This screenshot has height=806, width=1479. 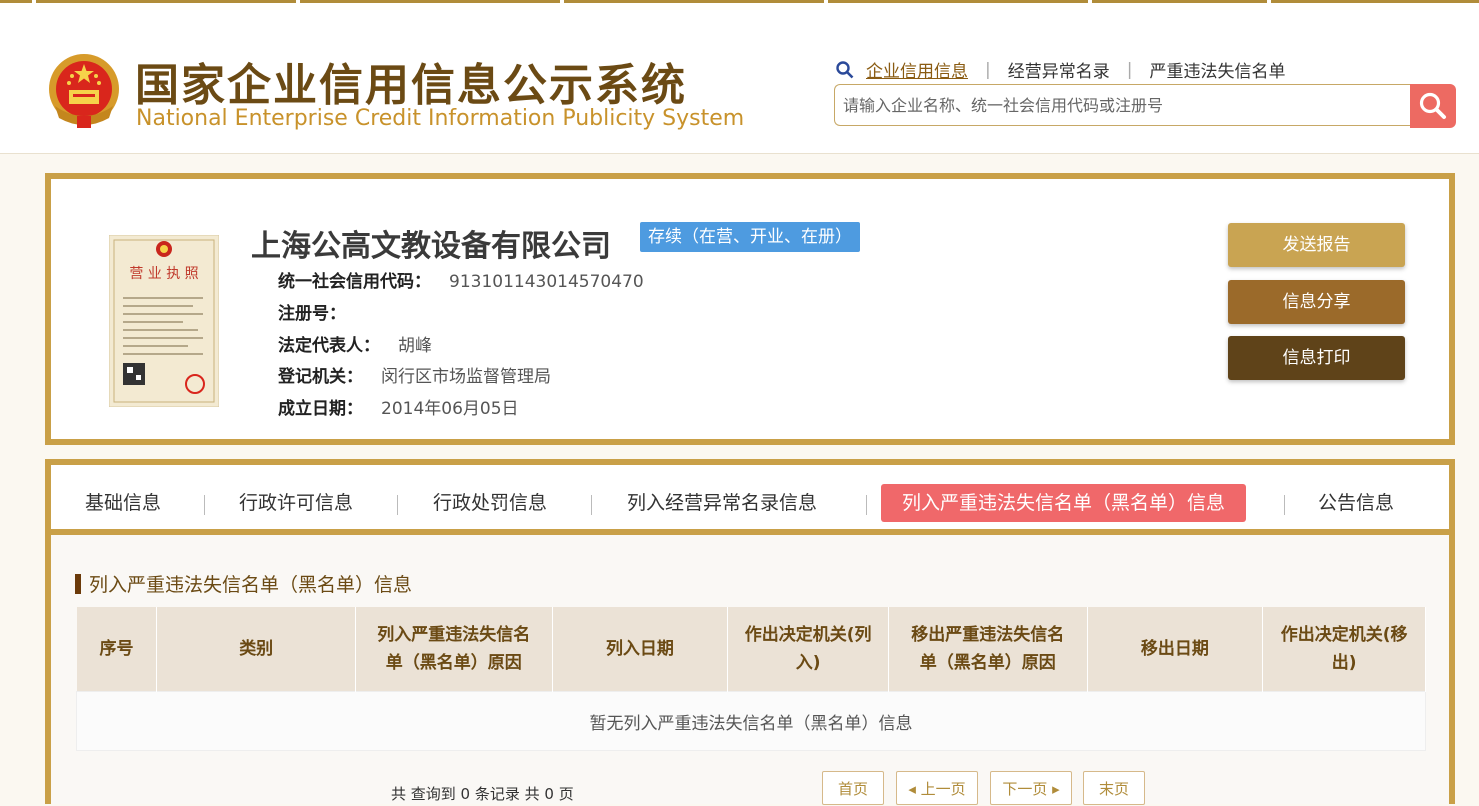 I want to click on column-header: 移出严重违法失信名单（黑名单）原因, so click(x=988, y=649).